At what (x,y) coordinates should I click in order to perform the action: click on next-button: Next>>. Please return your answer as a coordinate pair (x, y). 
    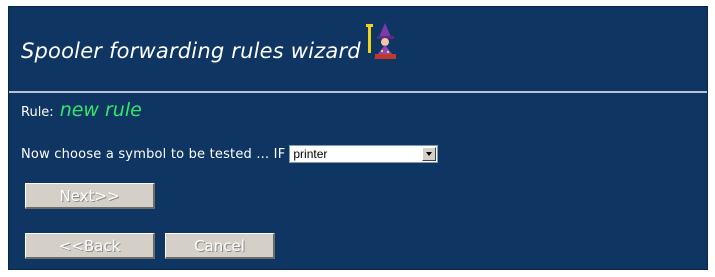
    Looking at the image, I should click on (90, 196).